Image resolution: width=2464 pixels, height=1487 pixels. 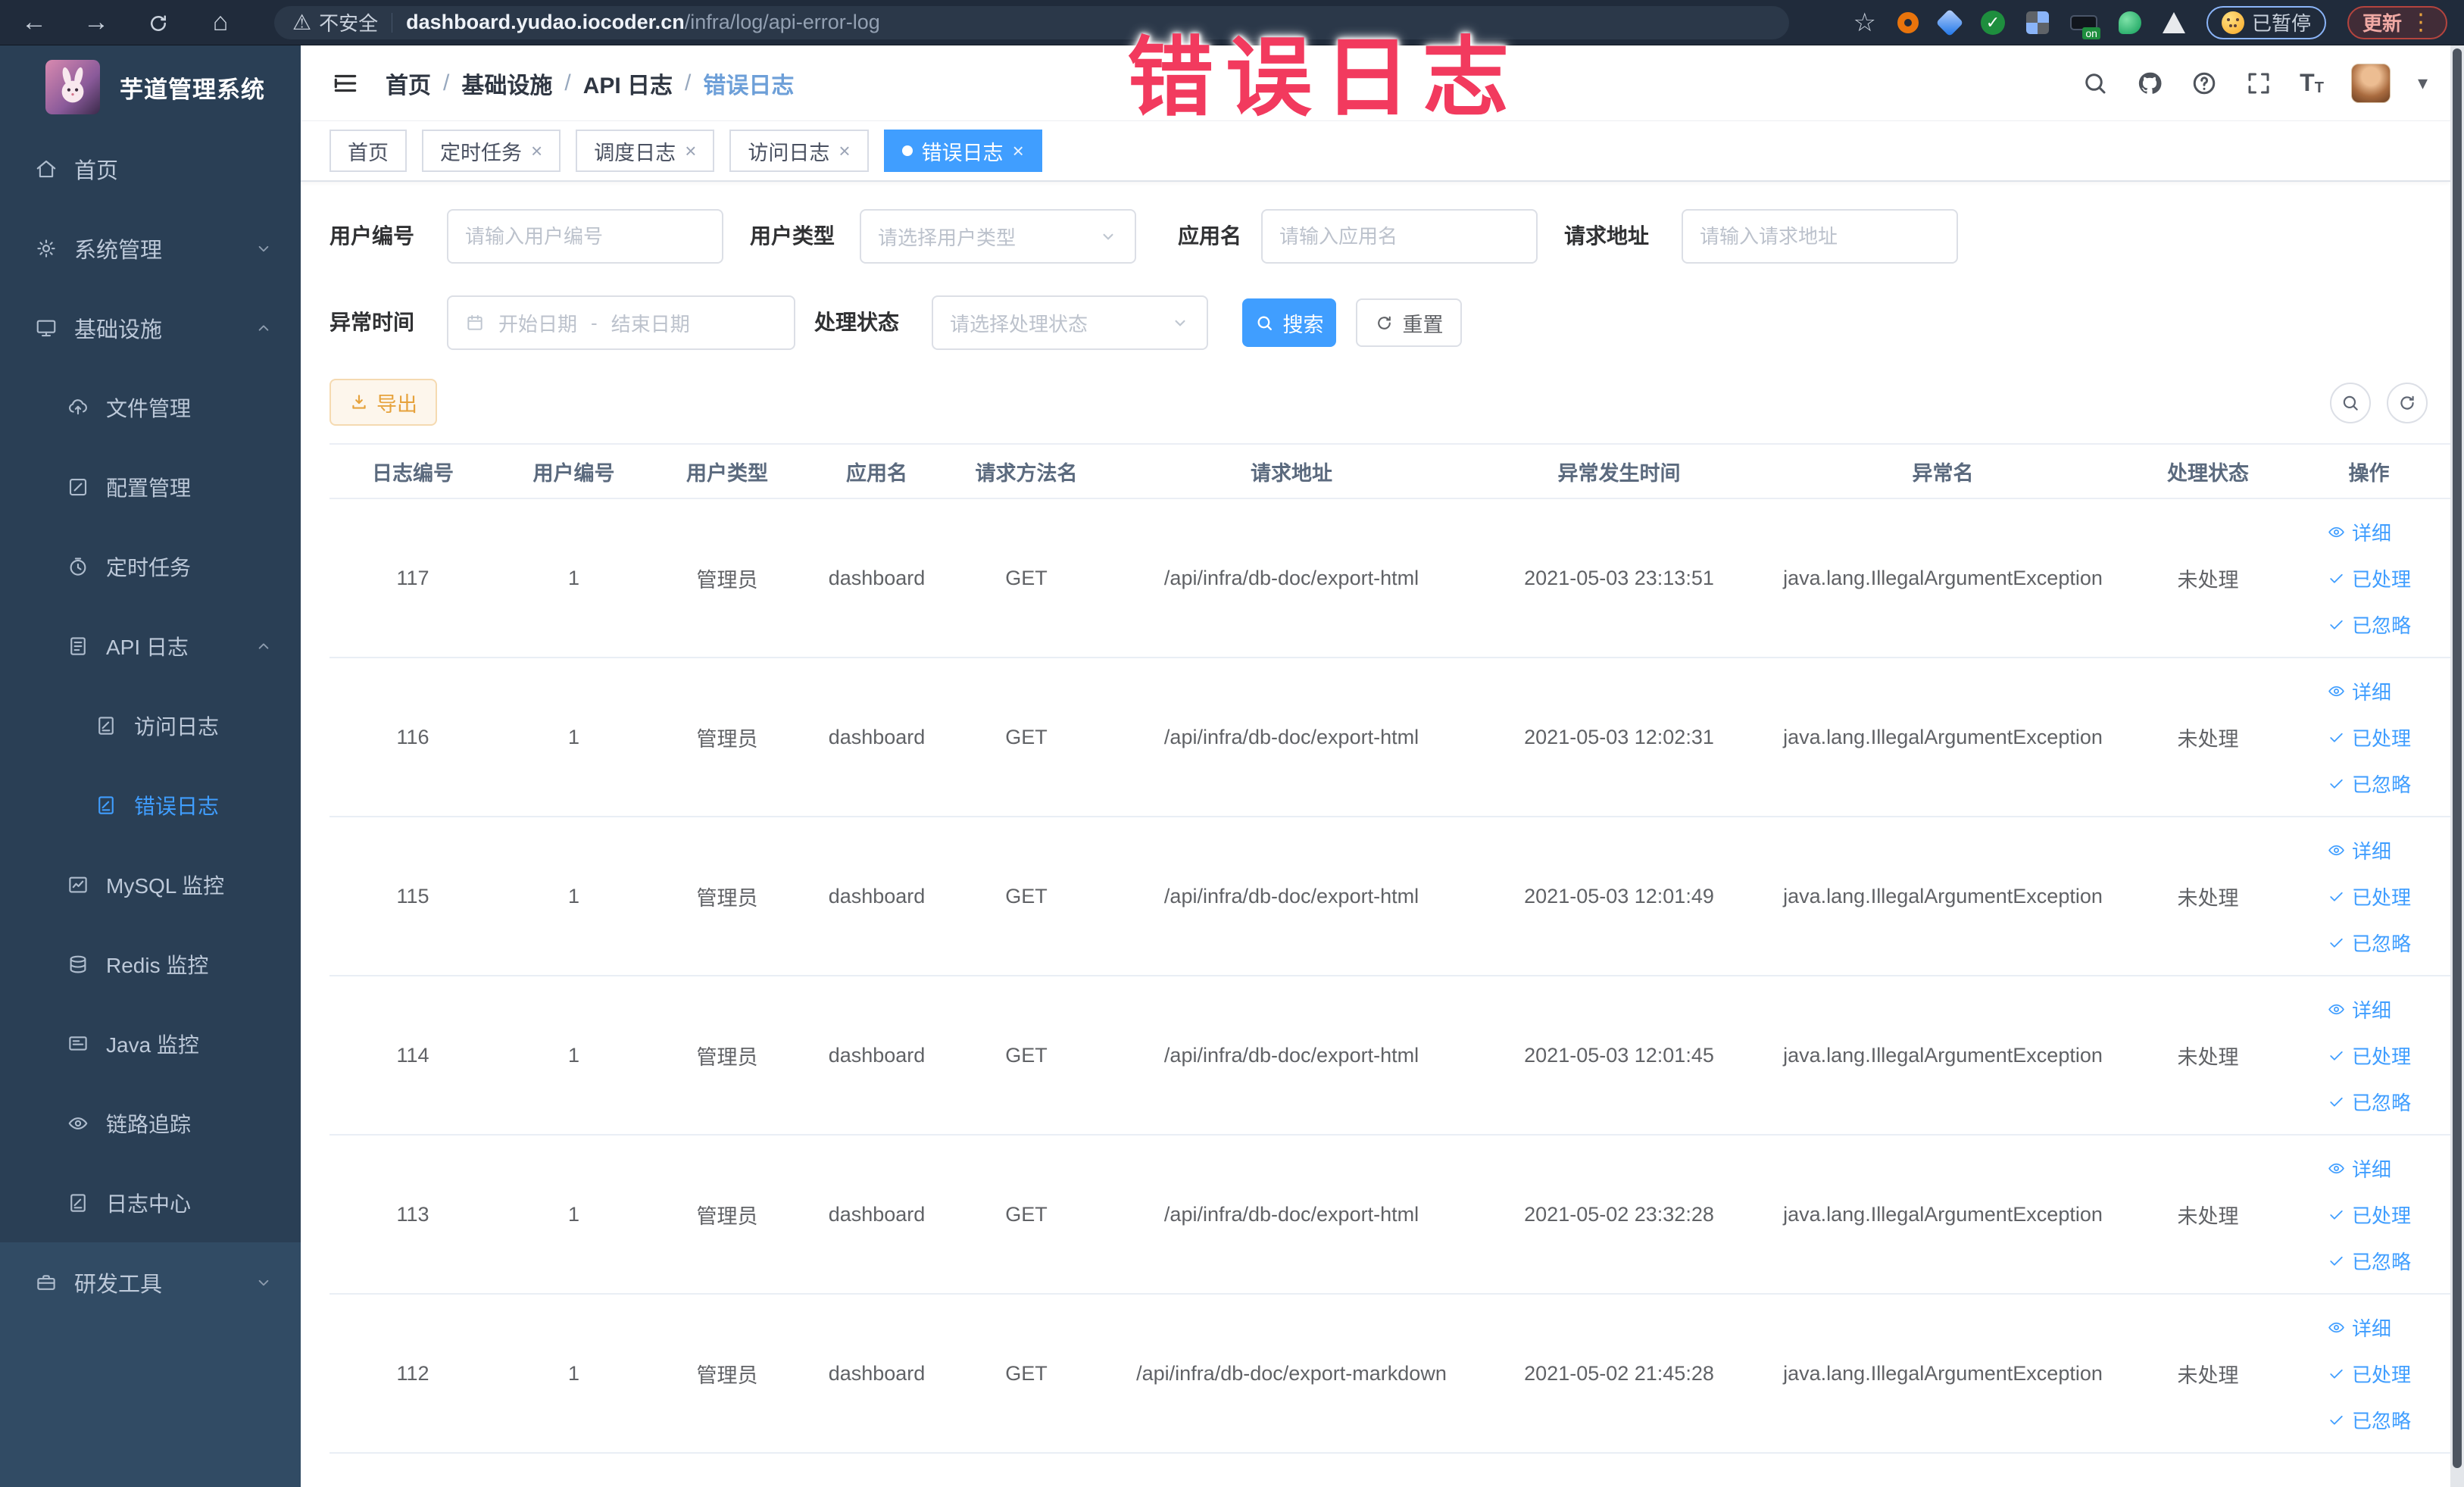 What do you see at coordinates (150, 964) in the screenshot?
I see `sidebar-item-redis-monitor: Redis 监控` at bounding box center [150, 964].